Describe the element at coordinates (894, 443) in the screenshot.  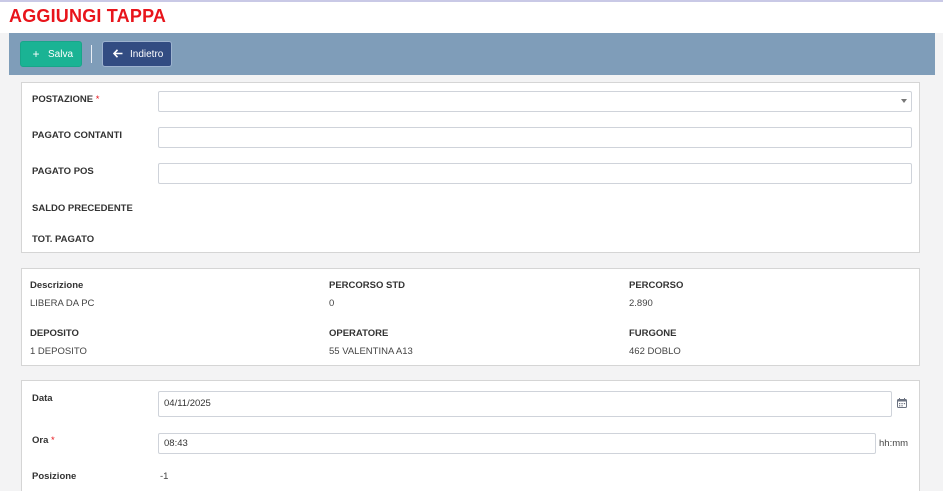
I see `time-format-hint: hh:mm` at that location.